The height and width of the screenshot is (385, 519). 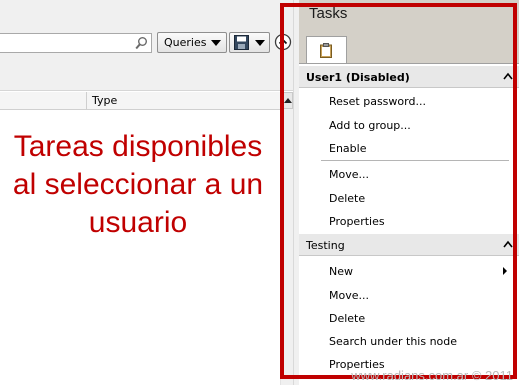 I want to click on submenu-arrow-icon, so click(x=505, y=271).